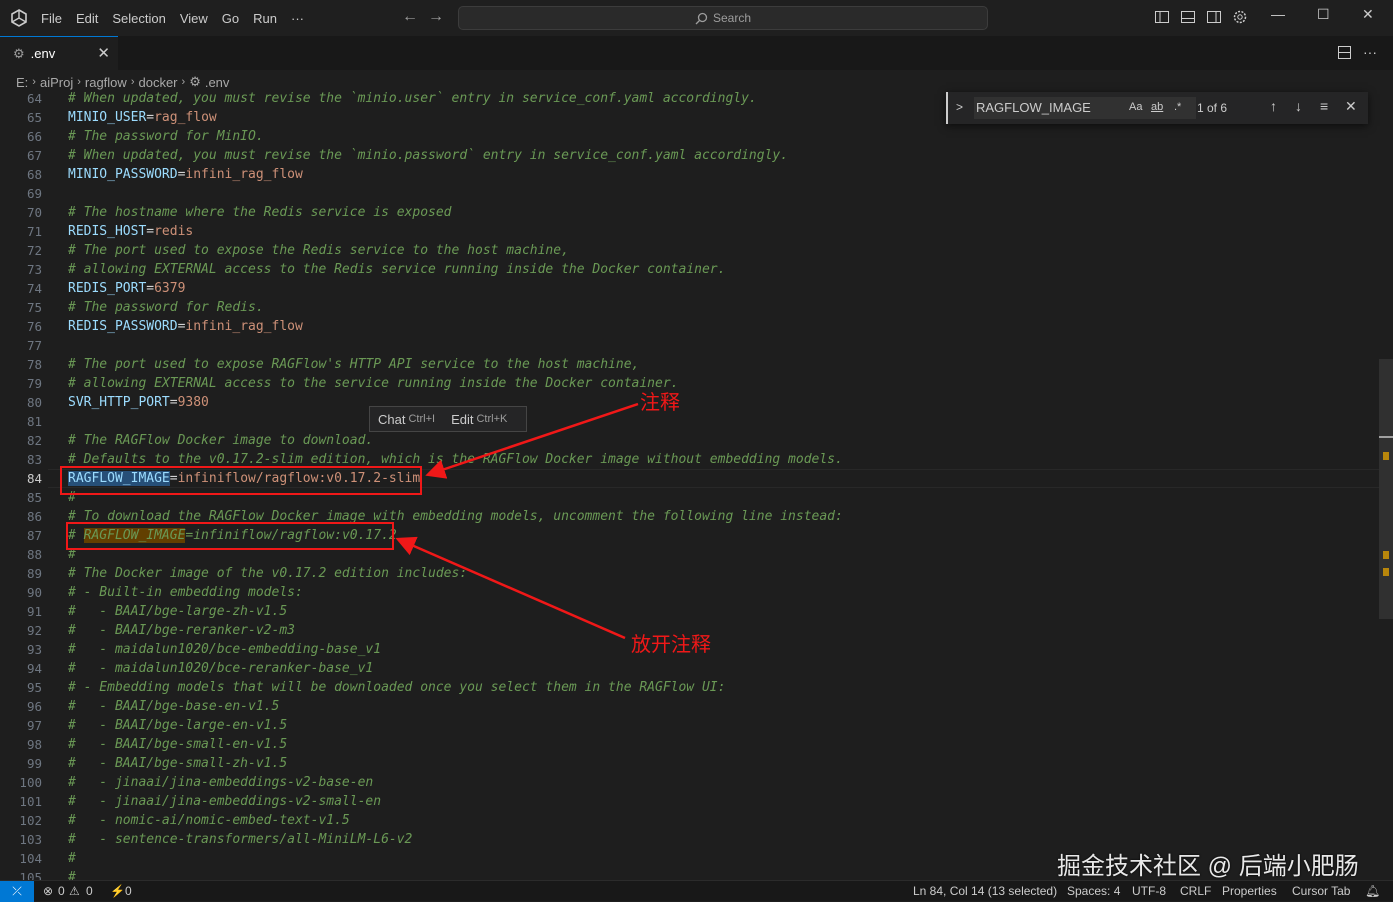 The image size is (1393, 902). Describe the element at coordinates (660, 403) in the screenshot. I see `annotation-comment-label: 注释` at that location.